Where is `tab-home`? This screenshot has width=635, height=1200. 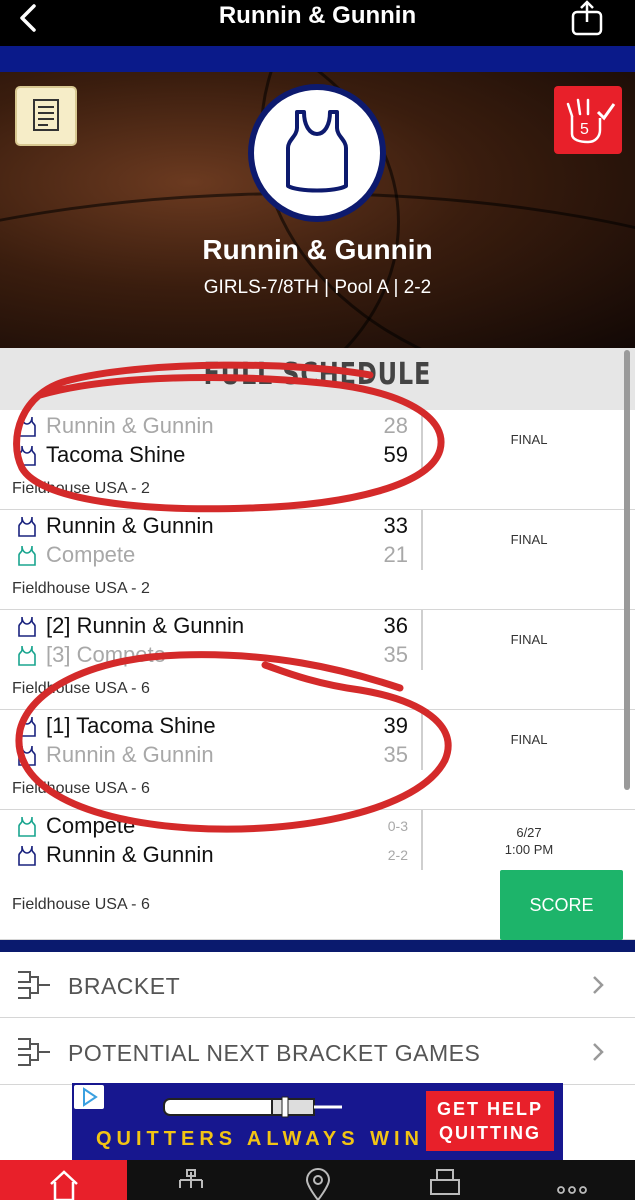
tab-home is located at coordinates (63, 1180).